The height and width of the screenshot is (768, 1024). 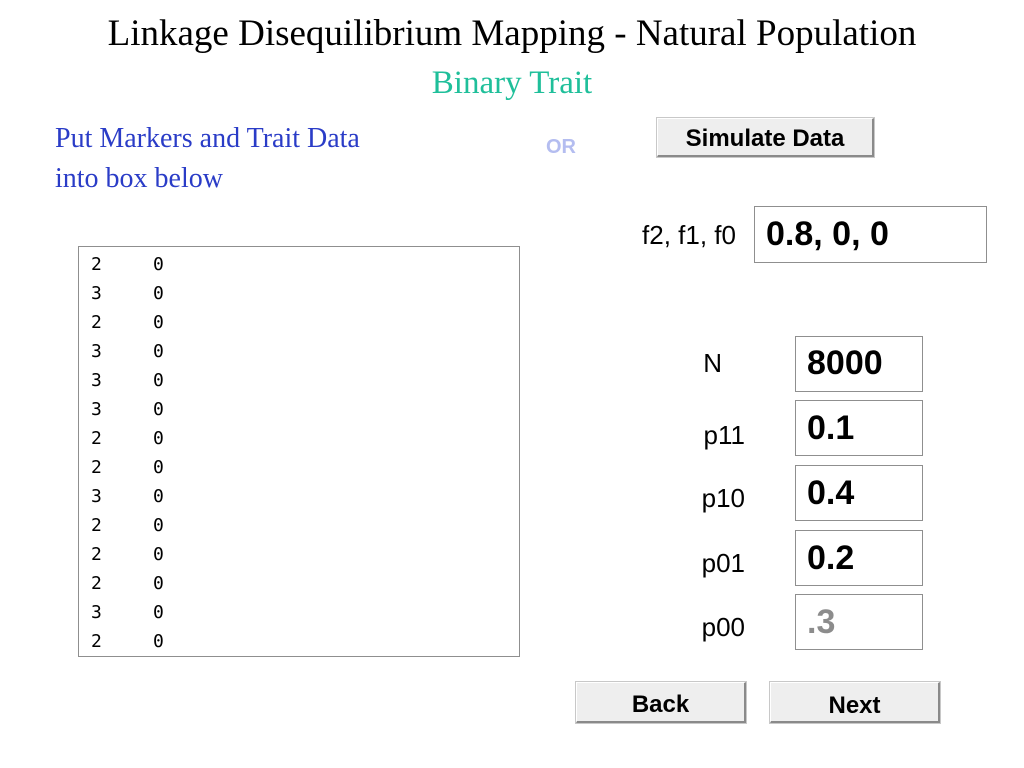 I want to click on page-subtitle: Binary Trait, so click(x=512, y=83).